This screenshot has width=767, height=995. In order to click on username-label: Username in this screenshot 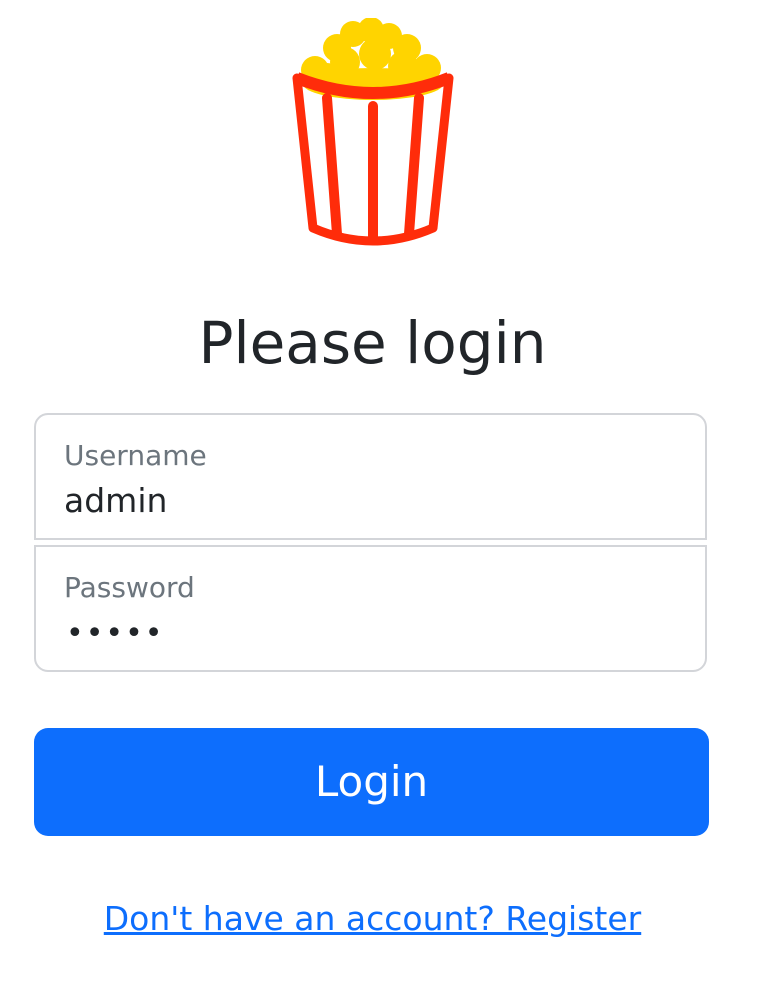, I will do `click(135, 455)`.